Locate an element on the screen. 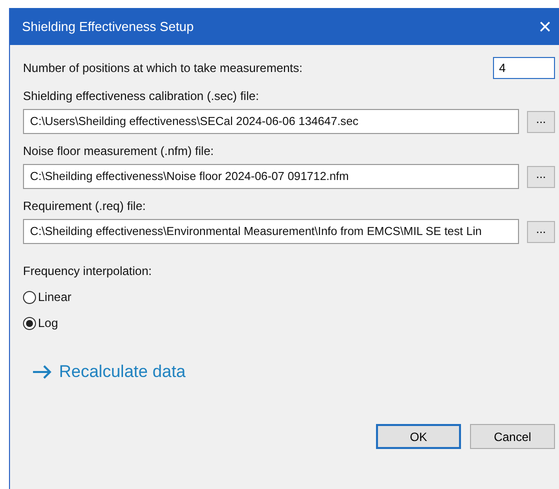 This screenshot has width=559, height=489. file-path-field: C:\Users\Sheilding effectiveness\SECal 2024-06-06 134647.sec is located at coordinates (271, 121).